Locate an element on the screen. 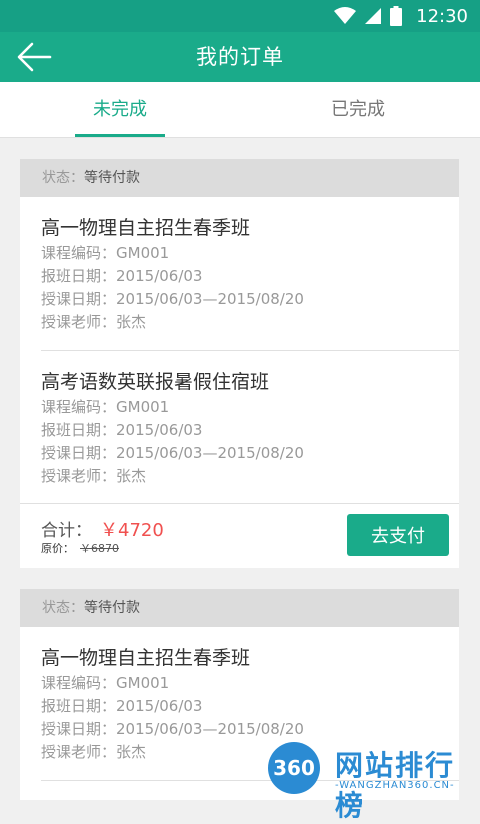 This screenshot has height=824, width=480. app-bar: 我的订单 is located at coordinates (240, 57).